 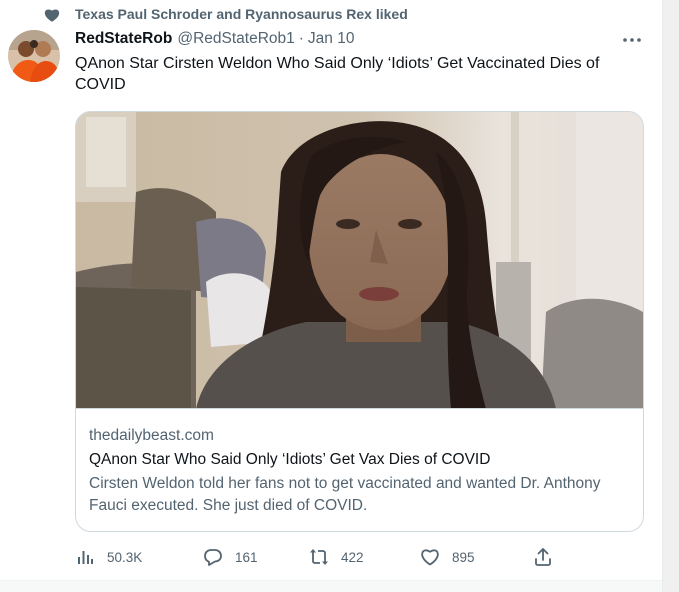 What do you see at coordinates (34, 56) in the screenshot?
I see `avatar` at bounding box center [34, 56].